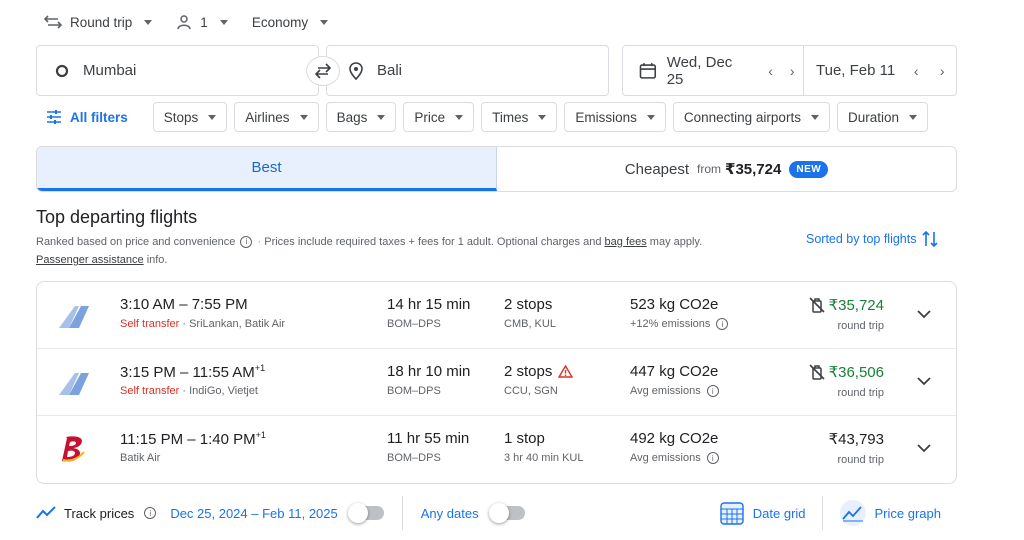 This screenshot has height=540, width=1024. I want to click on filter-price: Price, so click(439, 117).